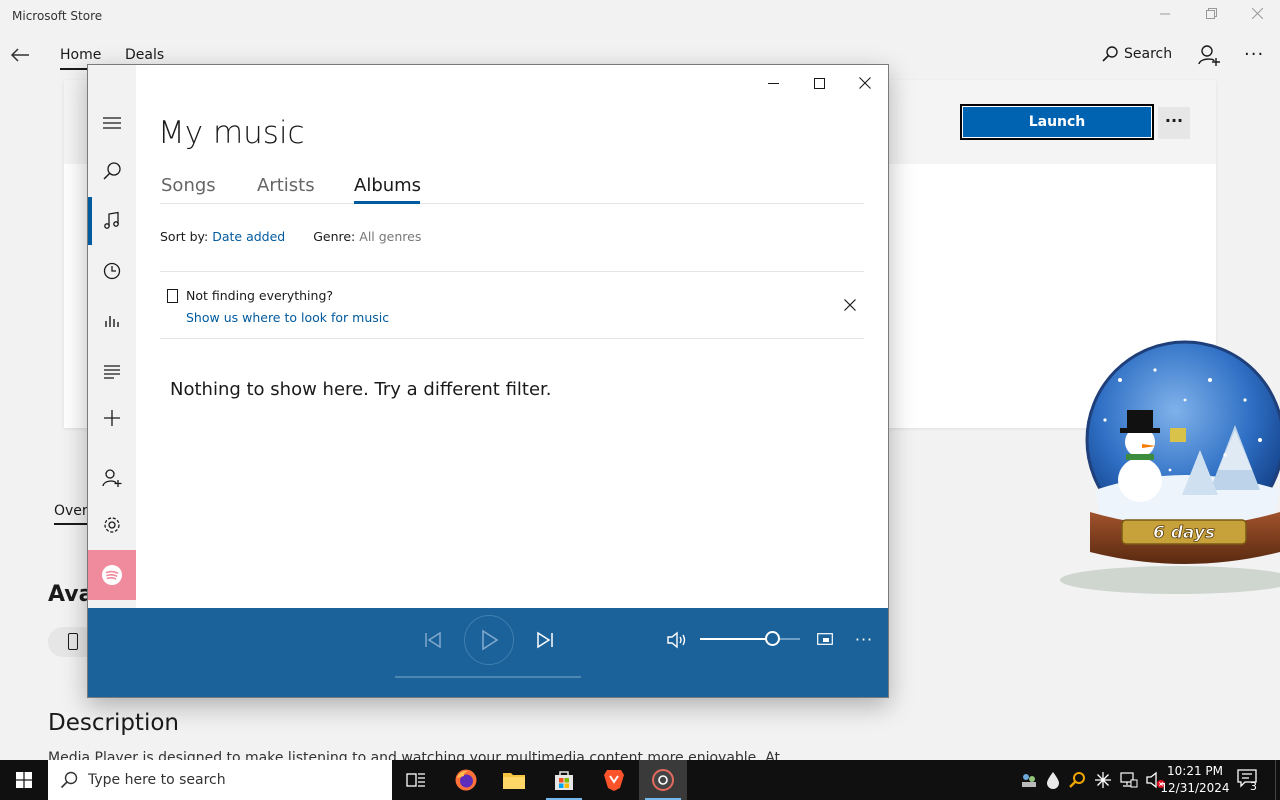 The image size is (1280, 800). What do you see at coordinates (68, 594) in the screenshot?
I see `availability-heading: Ava` at bounding box center [68, 594].